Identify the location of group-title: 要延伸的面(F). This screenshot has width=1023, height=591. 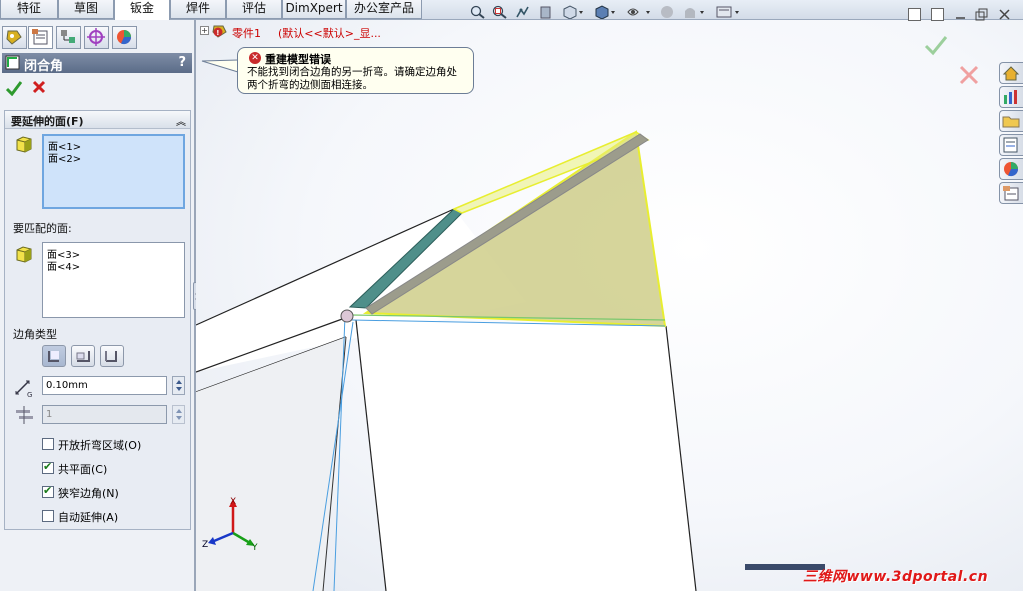
(47, 121).